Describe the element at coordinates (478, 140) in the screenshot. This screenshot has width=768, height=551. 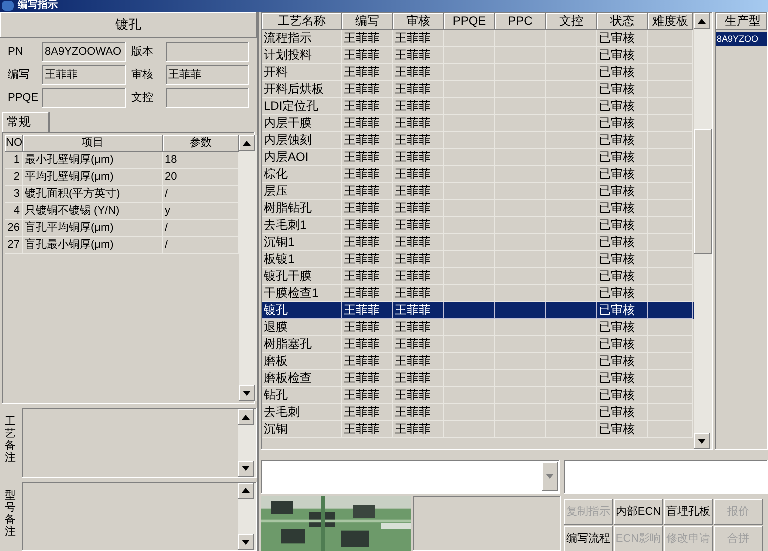
I see `table-row: 内层蚀刻 王菲菲 王菲菲 已审核` at that location.